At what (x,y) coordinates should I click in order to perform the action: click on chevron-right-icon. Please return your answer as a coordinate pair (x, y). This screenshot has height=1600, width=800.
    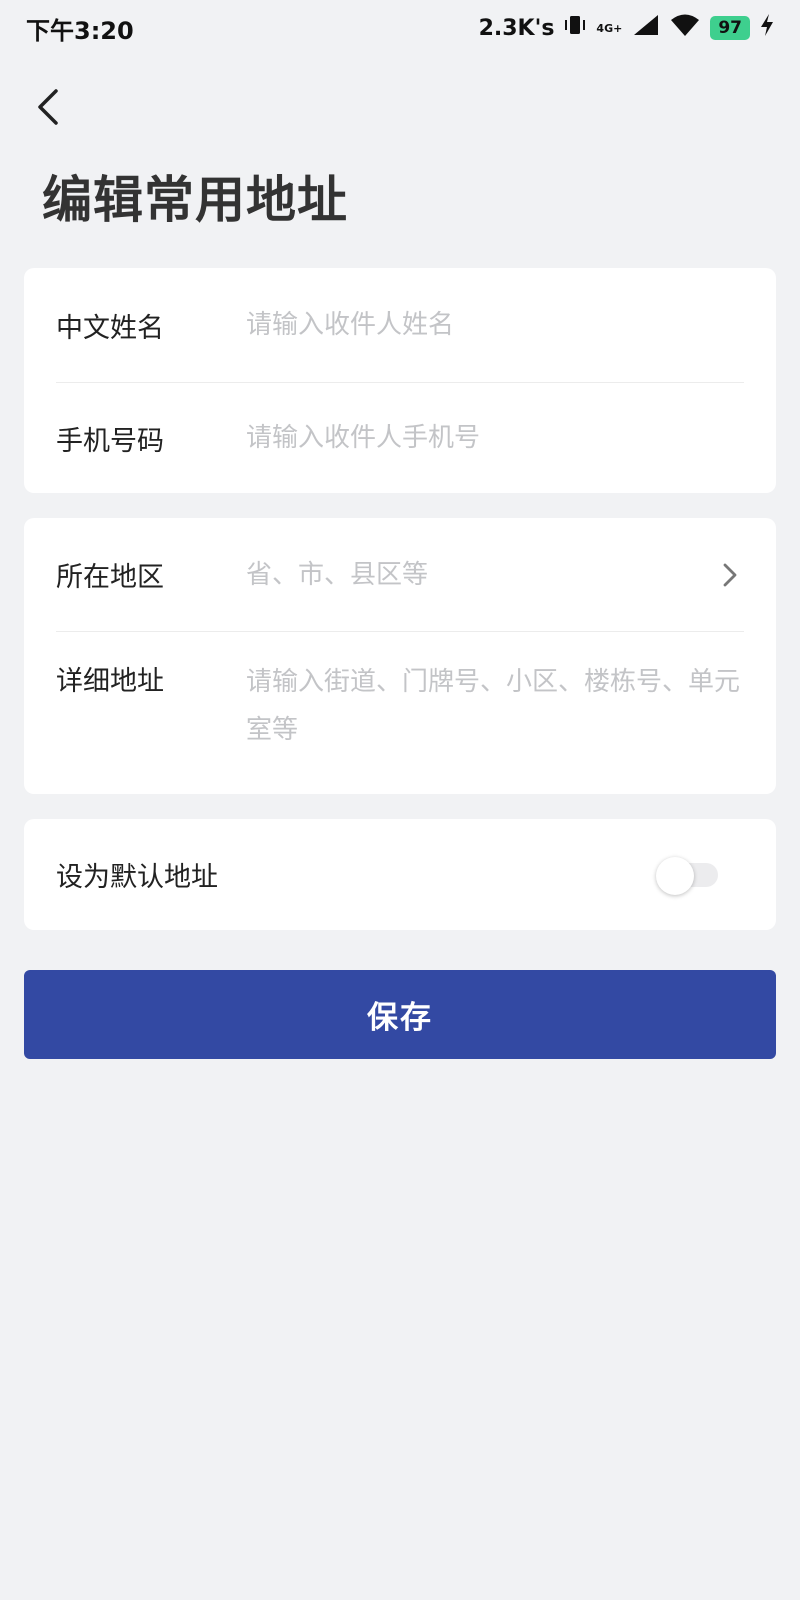
    Looking at the image, I should click on (730, 575).